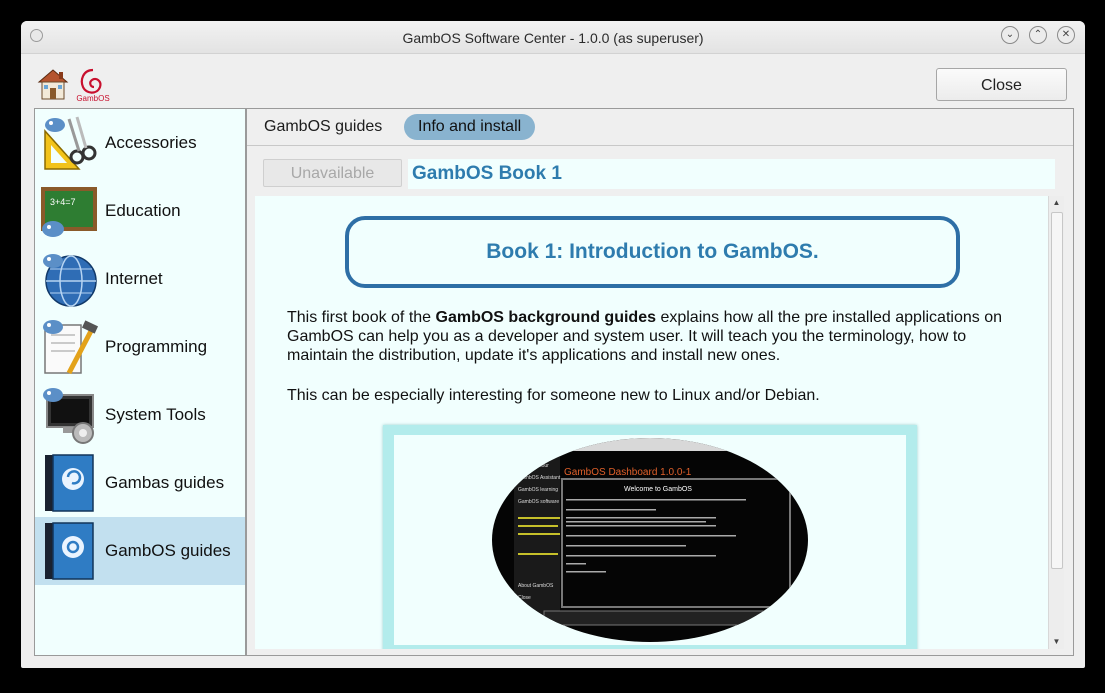 This screenshot has height=693, width=1105. What do you see at coordinates (536, 586) in the screenshot?
I see `dashboard-menu-item: About GambOS` at bounding box center [536, 586].